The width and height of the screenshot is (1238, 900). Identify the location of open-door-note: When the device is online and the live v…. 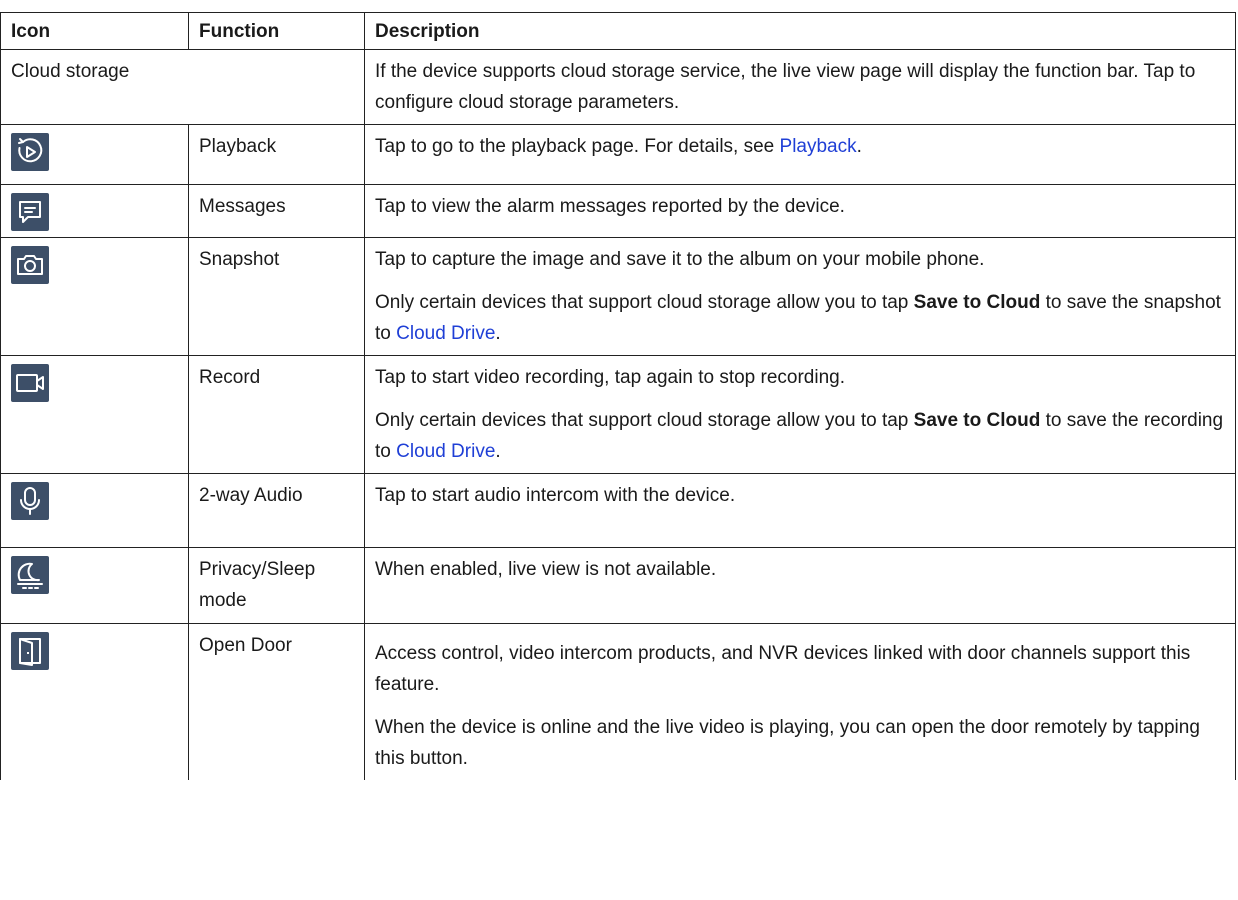
(787, 743).